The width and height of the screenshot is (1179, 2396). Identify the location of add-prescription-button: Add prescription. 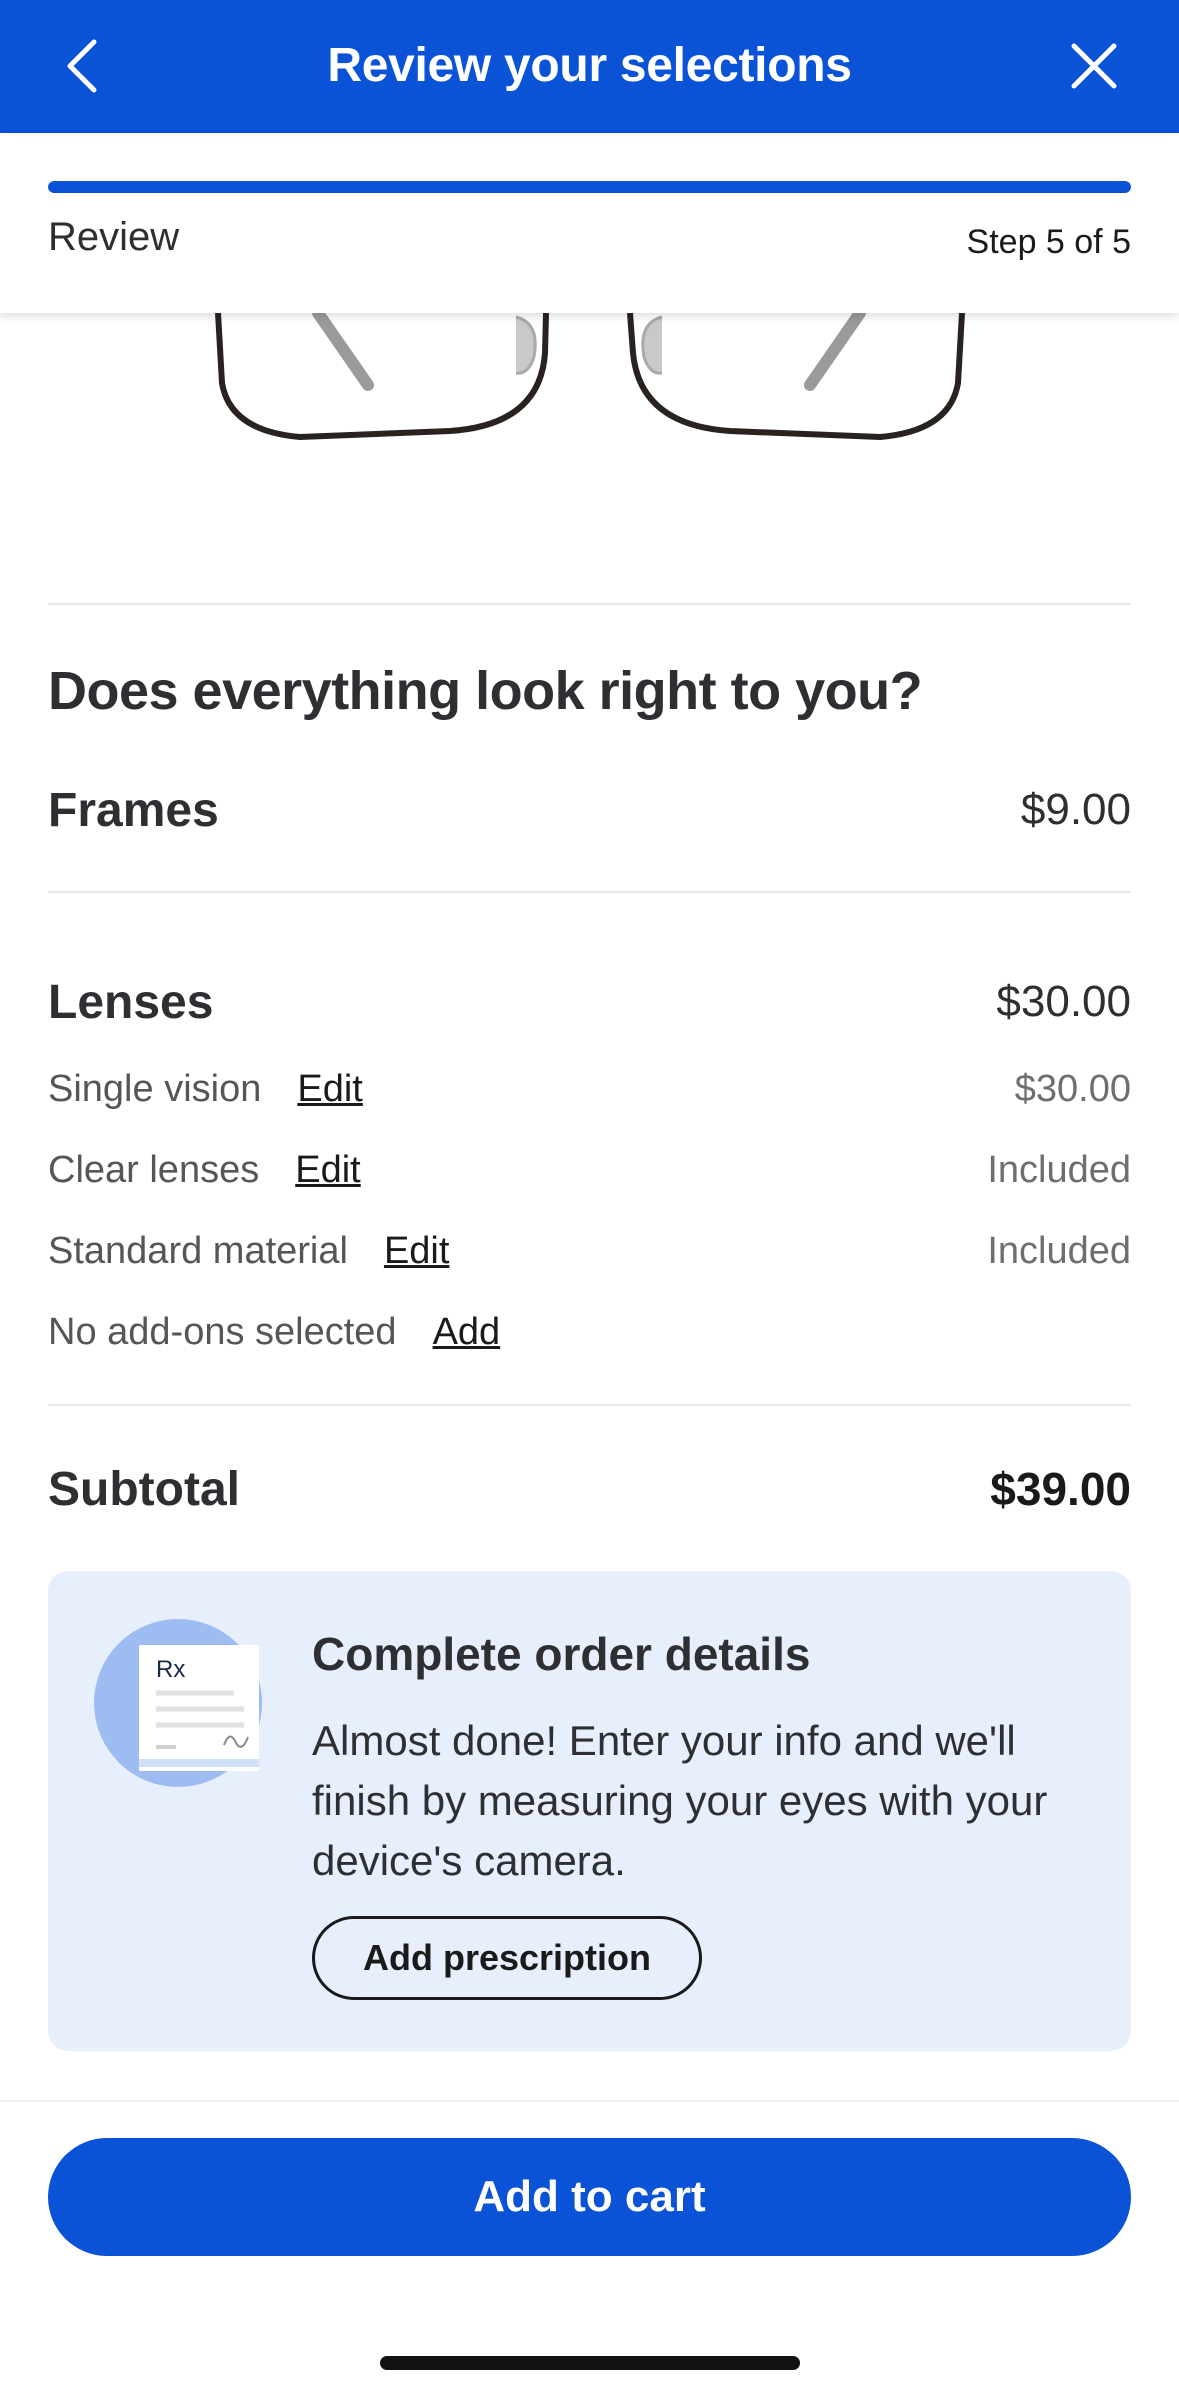
(507, 1958).